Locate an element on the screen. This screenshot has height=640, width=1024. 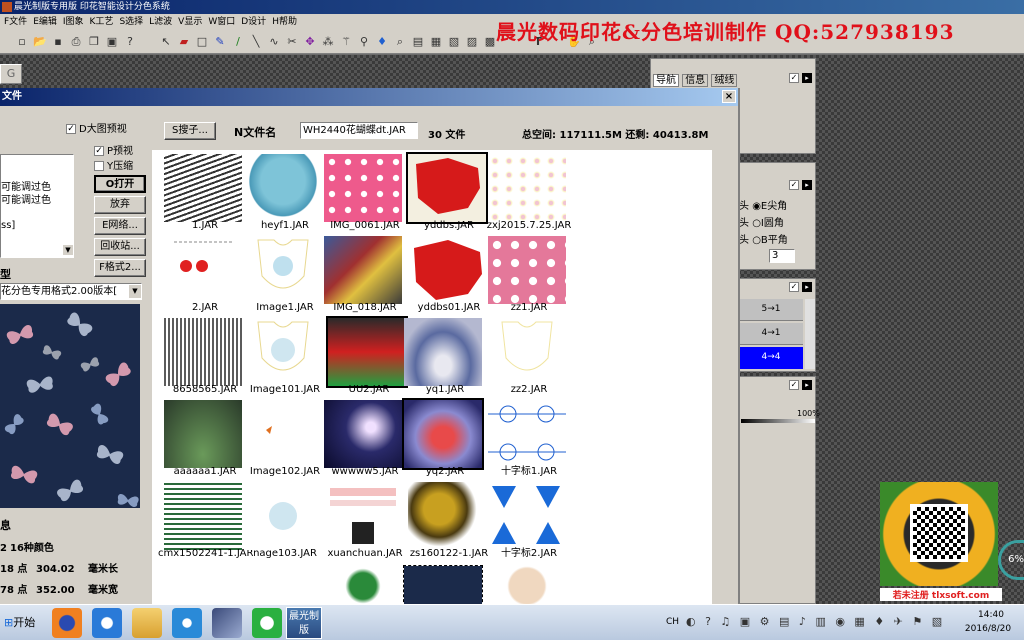
big-preview-checkbox: ✓ D大图预视 is located at coordinates (96, 127).